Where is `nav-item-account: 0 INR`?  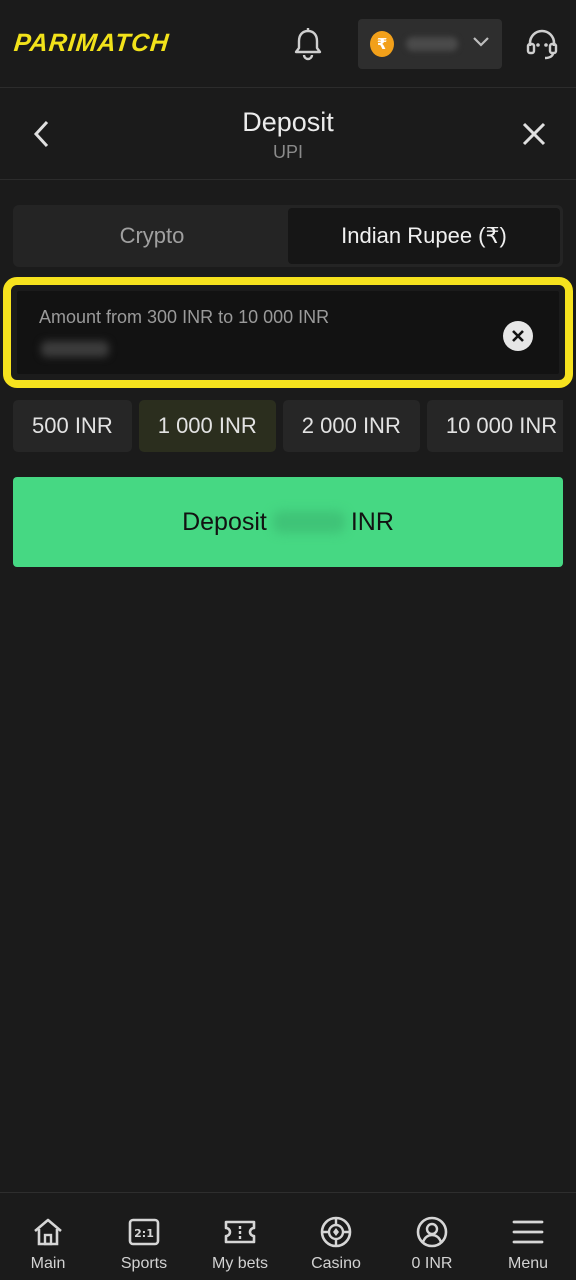
nav-item-account: 0 INR is located at coordinates (432, 1236).